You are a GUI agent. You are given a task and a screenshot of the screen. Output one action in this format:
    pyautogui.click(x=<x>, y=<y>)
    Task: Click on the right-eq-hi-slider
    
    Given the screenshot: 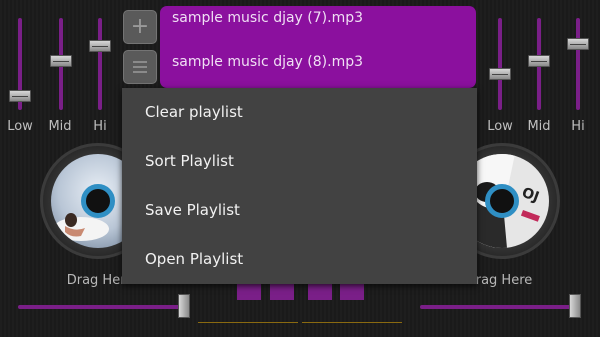 What is the action you would take?
    pyautogui.click(x=578, y=44)
    